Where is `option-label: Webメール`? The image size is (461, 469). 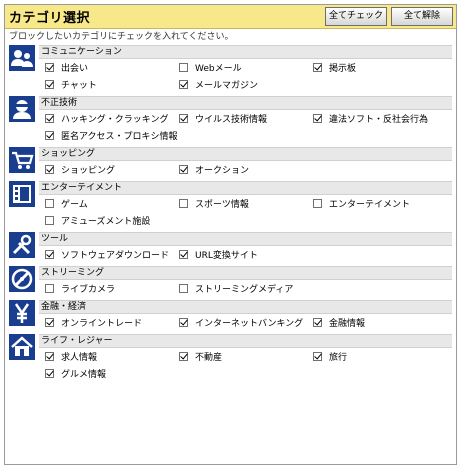
option-label: Webメール is located at coordinates (218, 69).